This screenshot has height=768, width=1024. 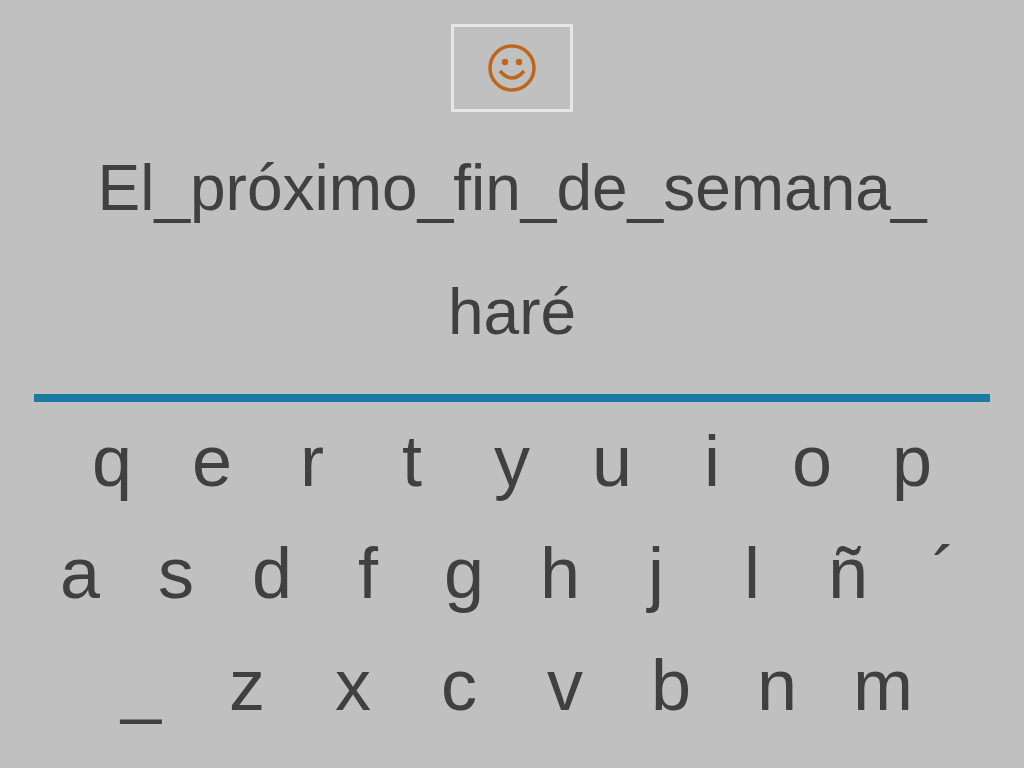 I want to click on letter-key: _, so click(x=141, y=685).